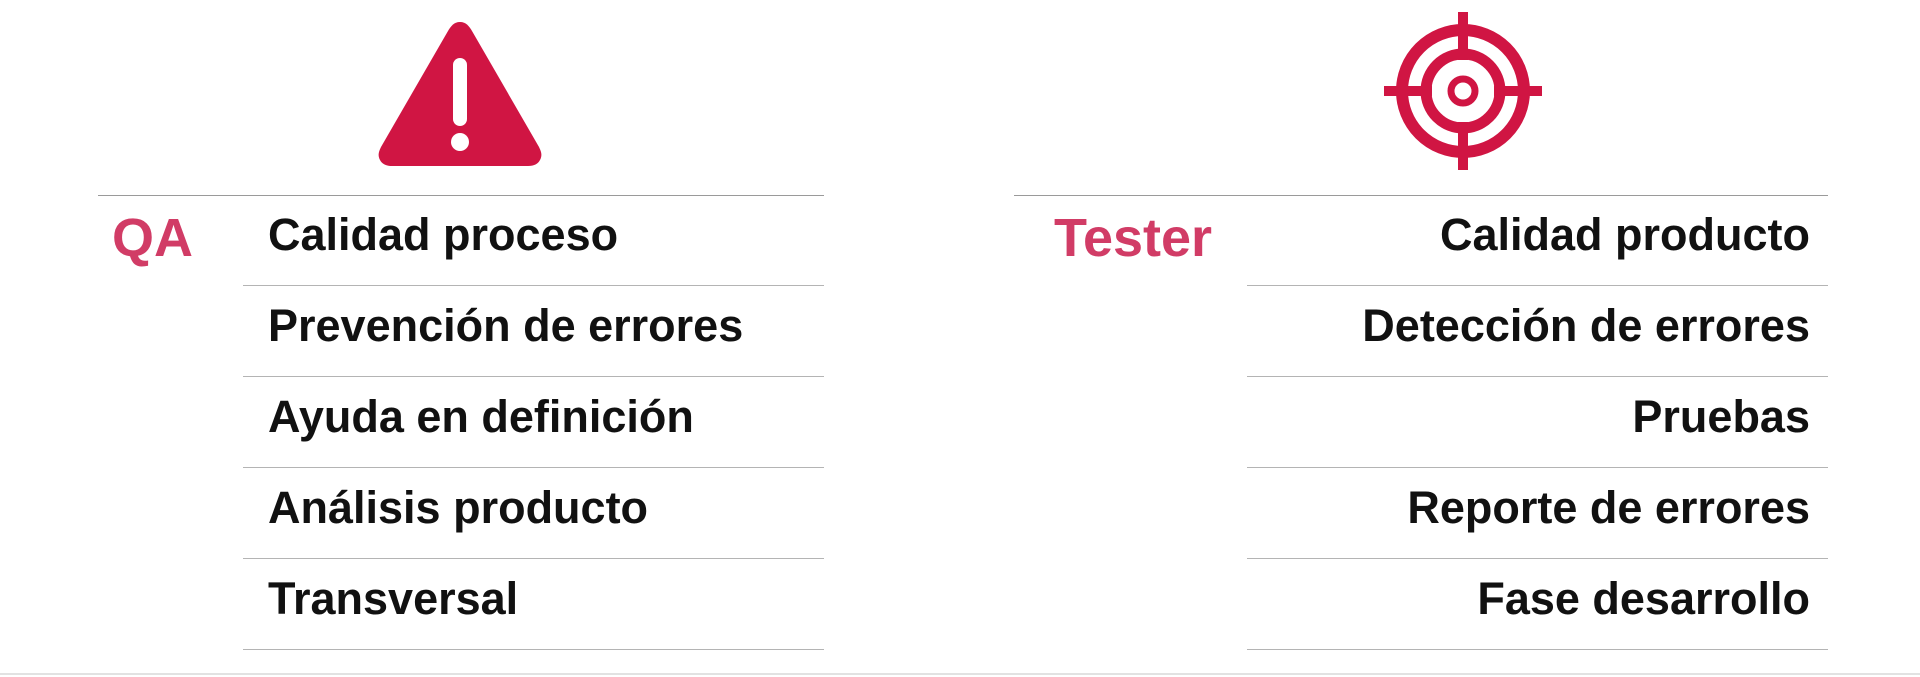  I want to click on target-icon, so click(1463, 91).